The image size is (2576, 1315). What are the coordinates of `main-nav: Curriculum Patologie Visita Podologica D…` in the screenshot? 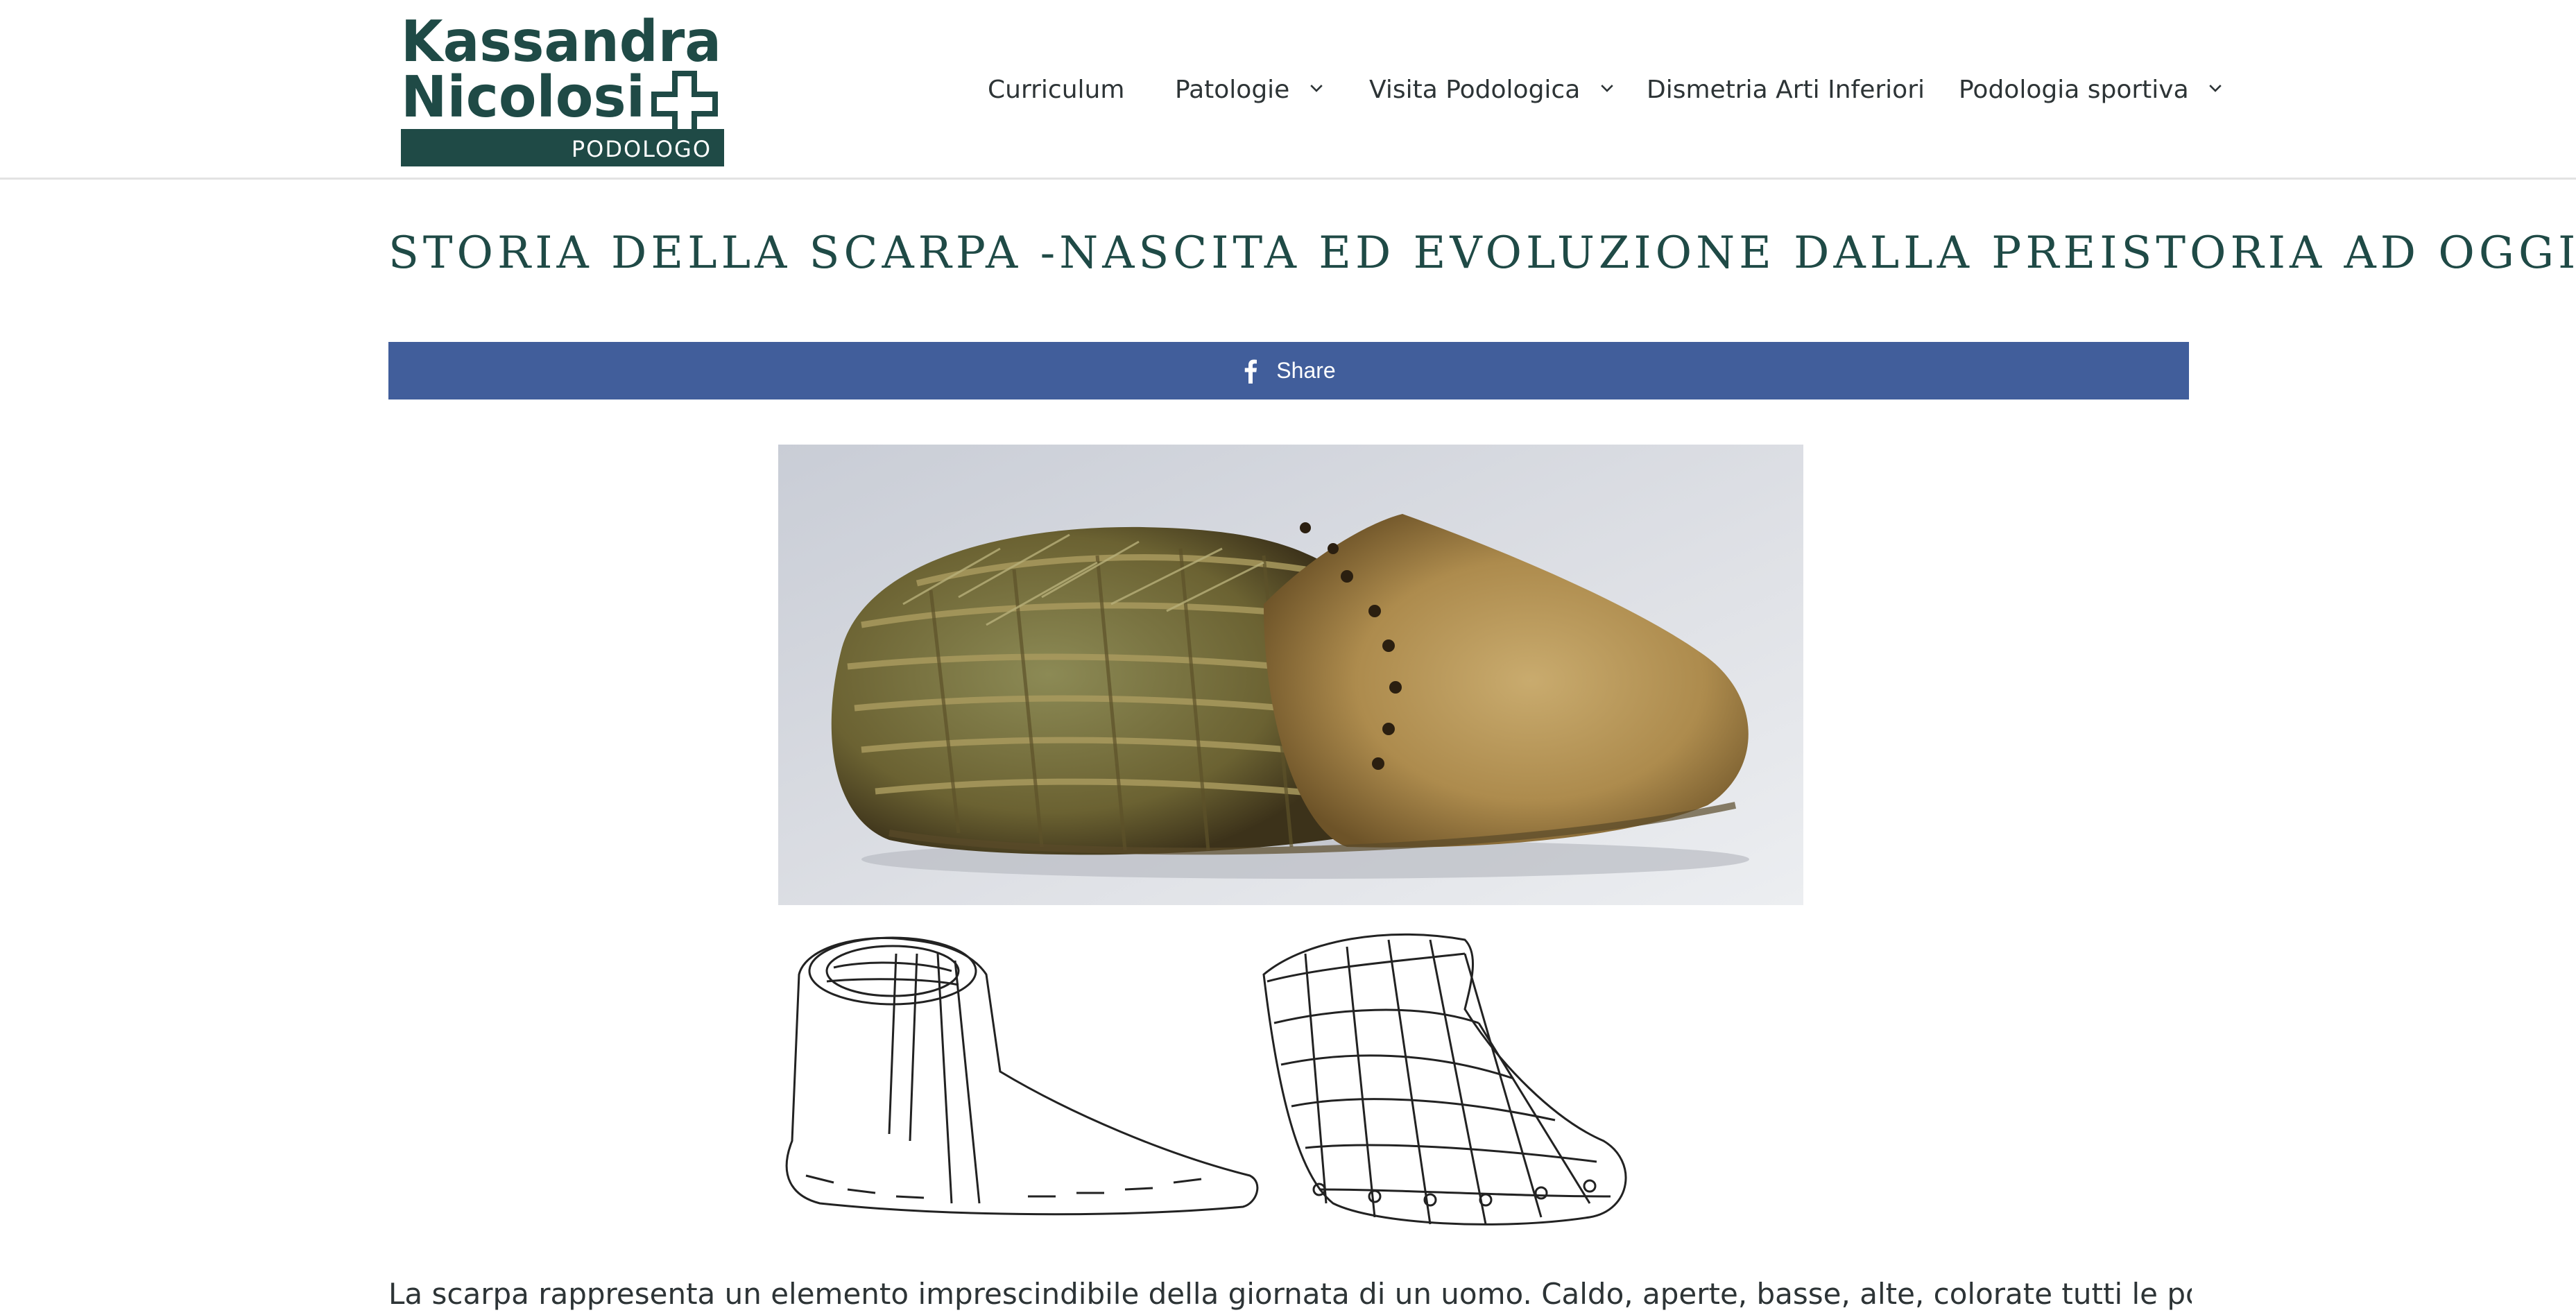 It's located at (1288, 89).